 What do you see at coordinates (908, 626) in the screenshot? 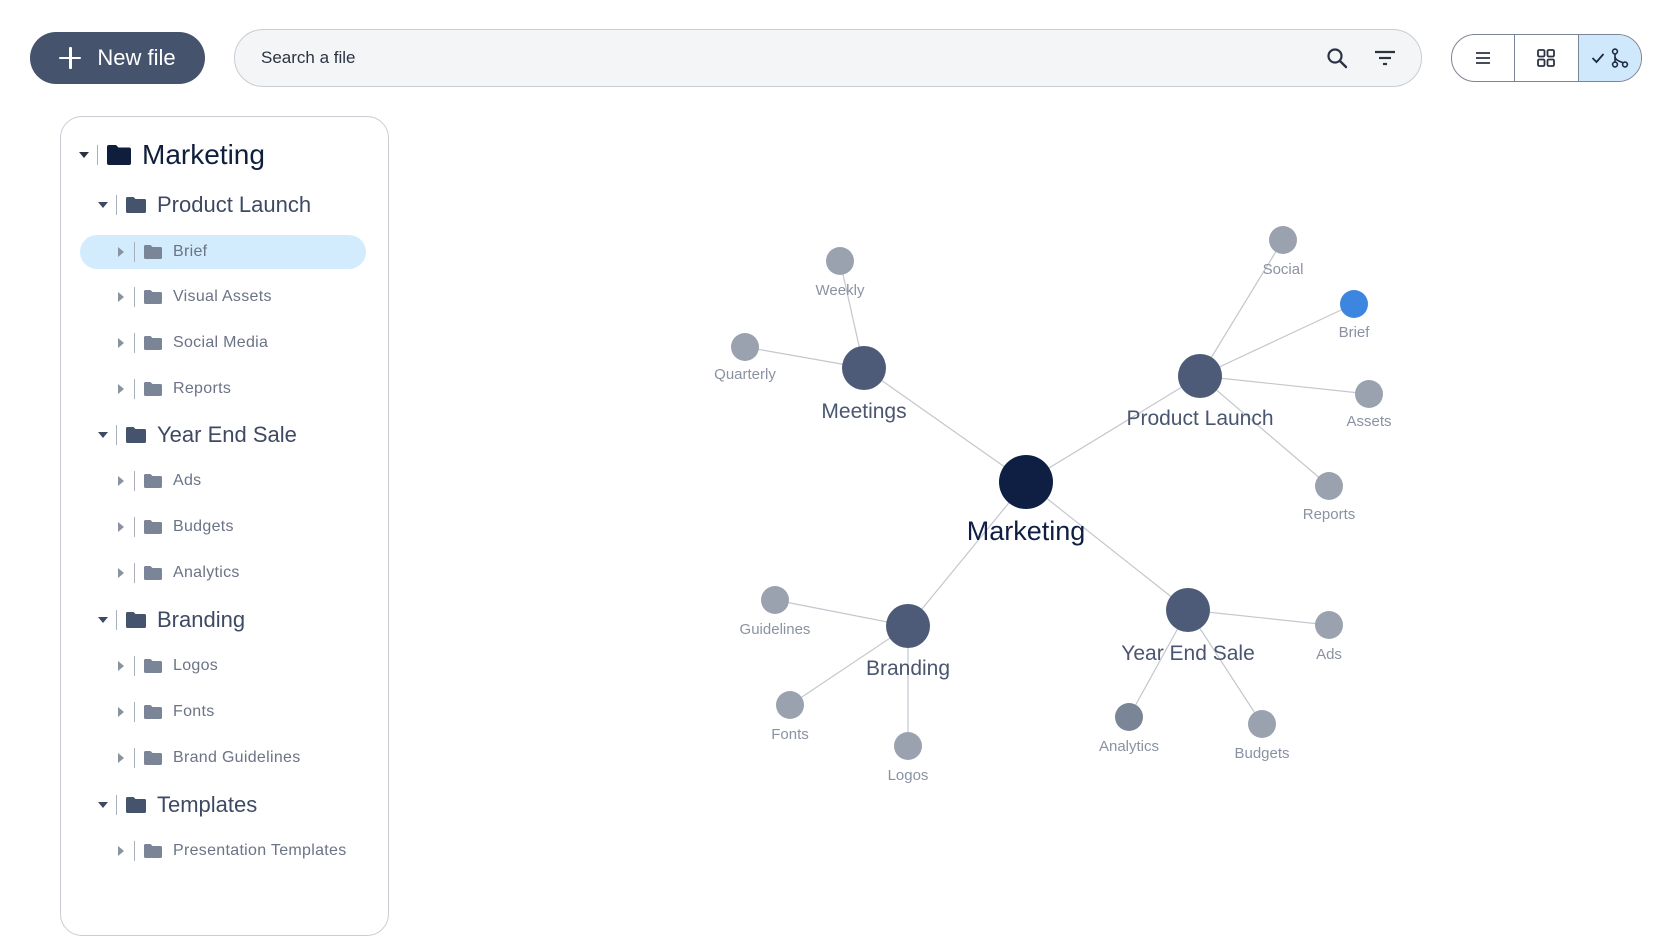
I see `graph-node-branding` at bounding box center [908, 626].